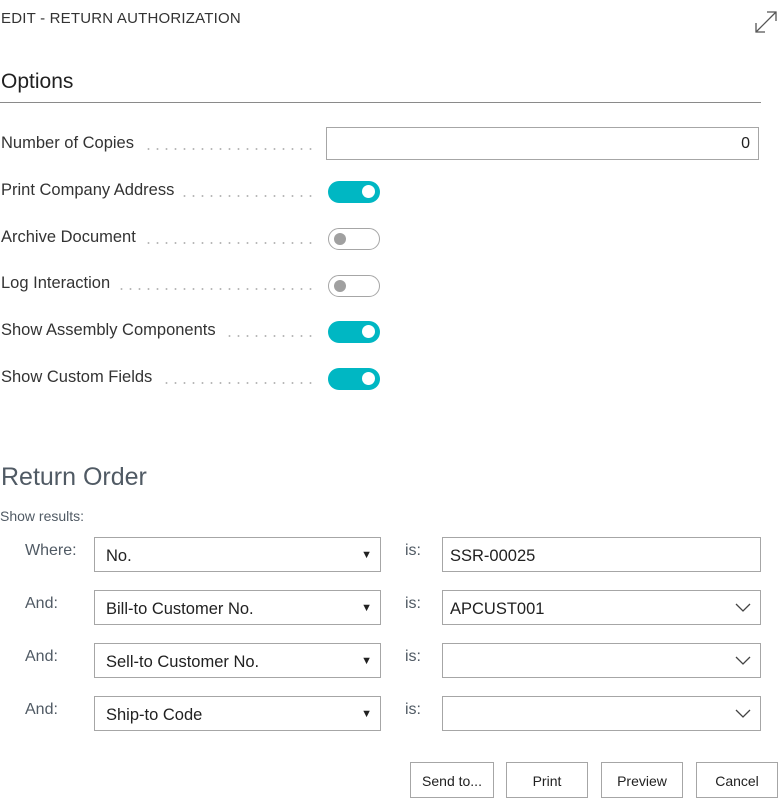  Describe the element at coordinates (72, 237) in the screenshot. I see `archive-document-label: Archive Document` at that location.